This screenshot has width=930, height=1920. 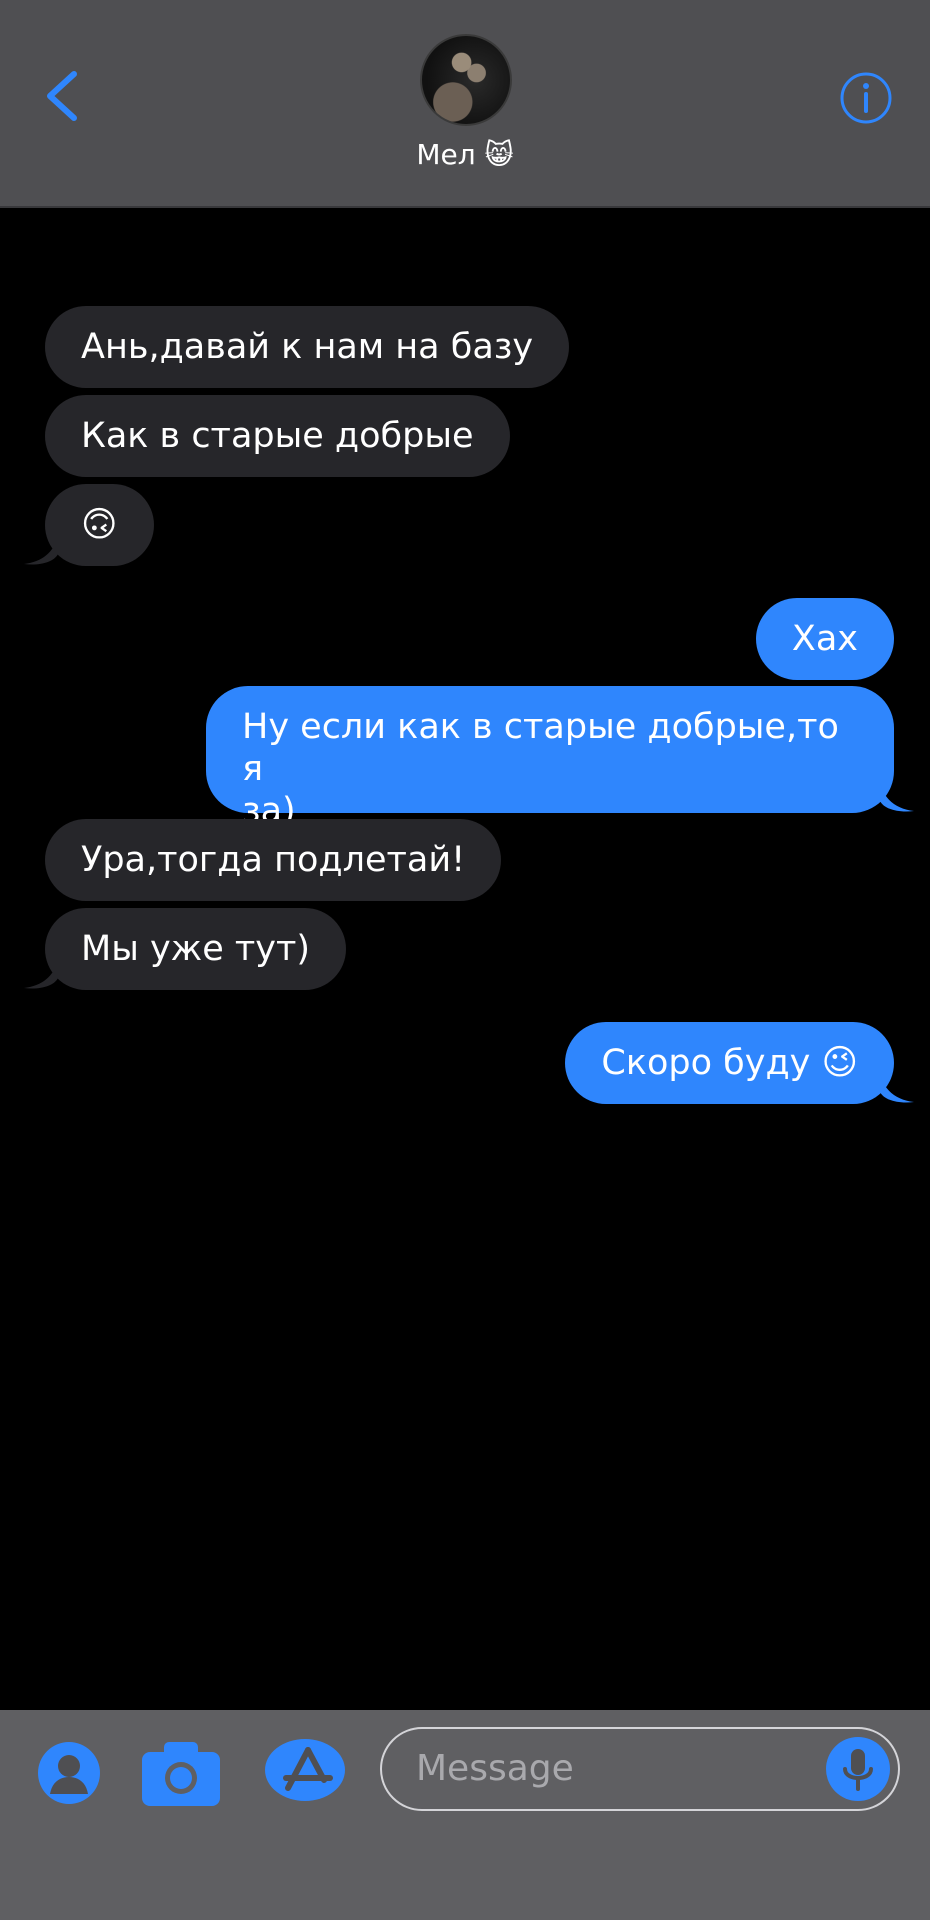 I want to click on info-icon, so click(x=866, y=98).